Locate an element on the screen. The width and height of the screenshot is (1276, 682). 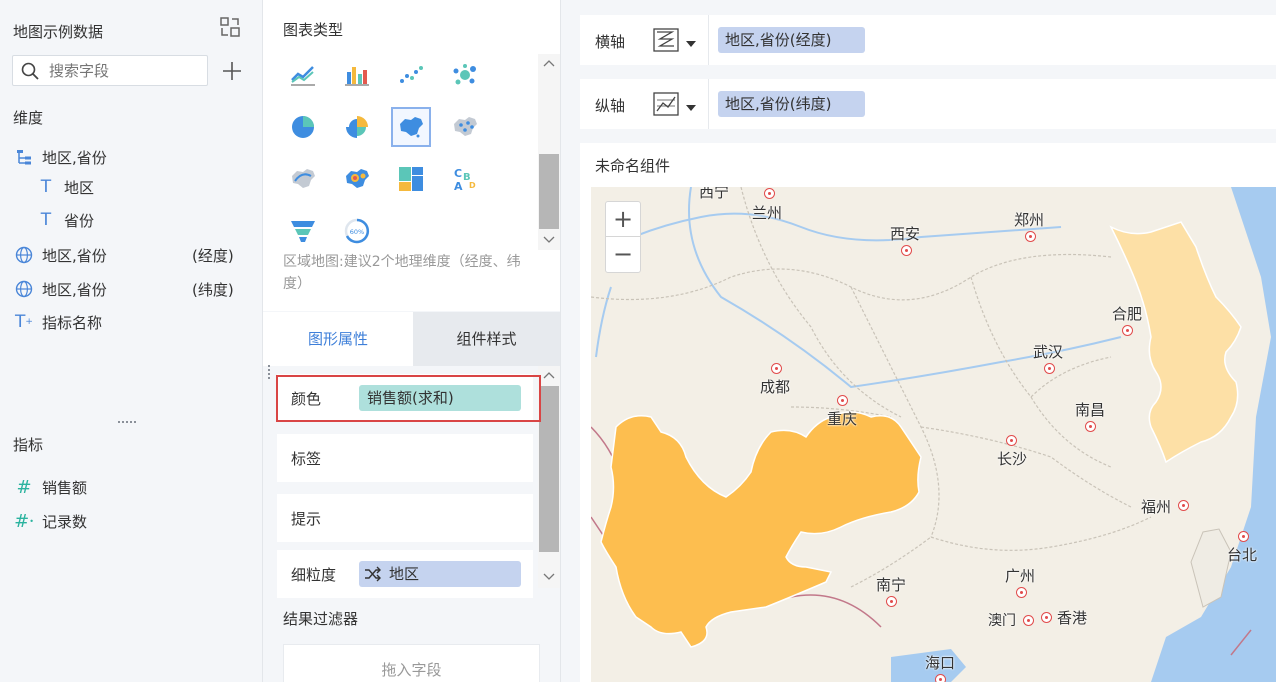
river is located at coordinates (836, 230).